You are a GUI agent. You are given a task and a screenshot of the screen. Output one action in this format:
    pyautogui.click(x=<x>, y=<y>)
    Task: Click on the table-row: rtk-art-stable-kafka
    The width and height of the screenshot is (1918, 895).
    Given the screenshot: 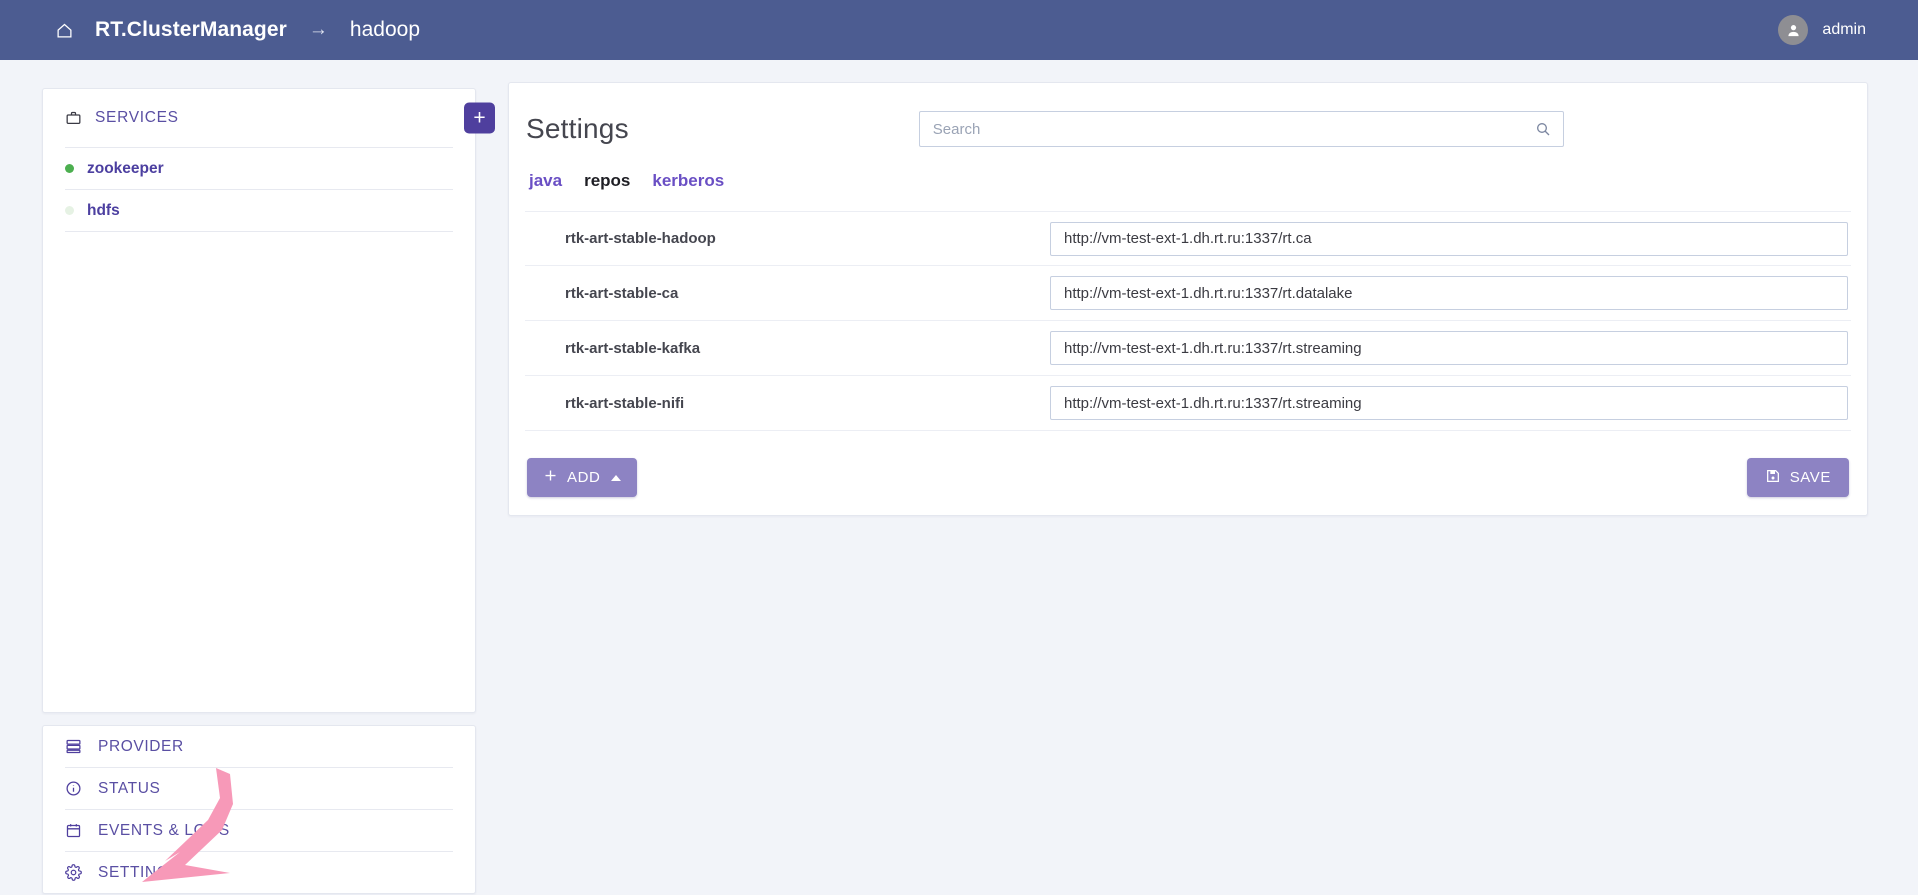 What is the action you would take?
    pyautogui.click(x=1188, y=348)
    